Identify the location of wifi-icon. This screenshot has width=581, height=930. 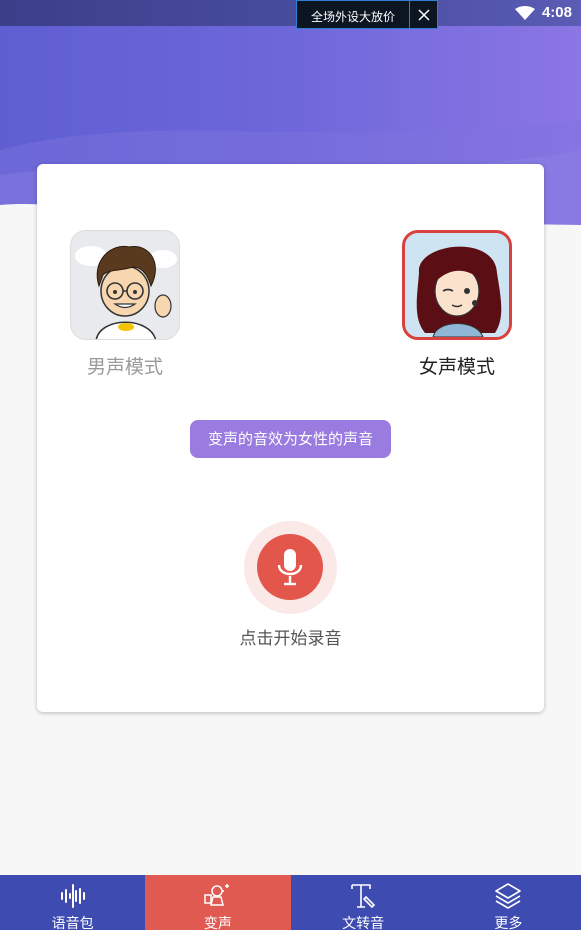
(525, 13).